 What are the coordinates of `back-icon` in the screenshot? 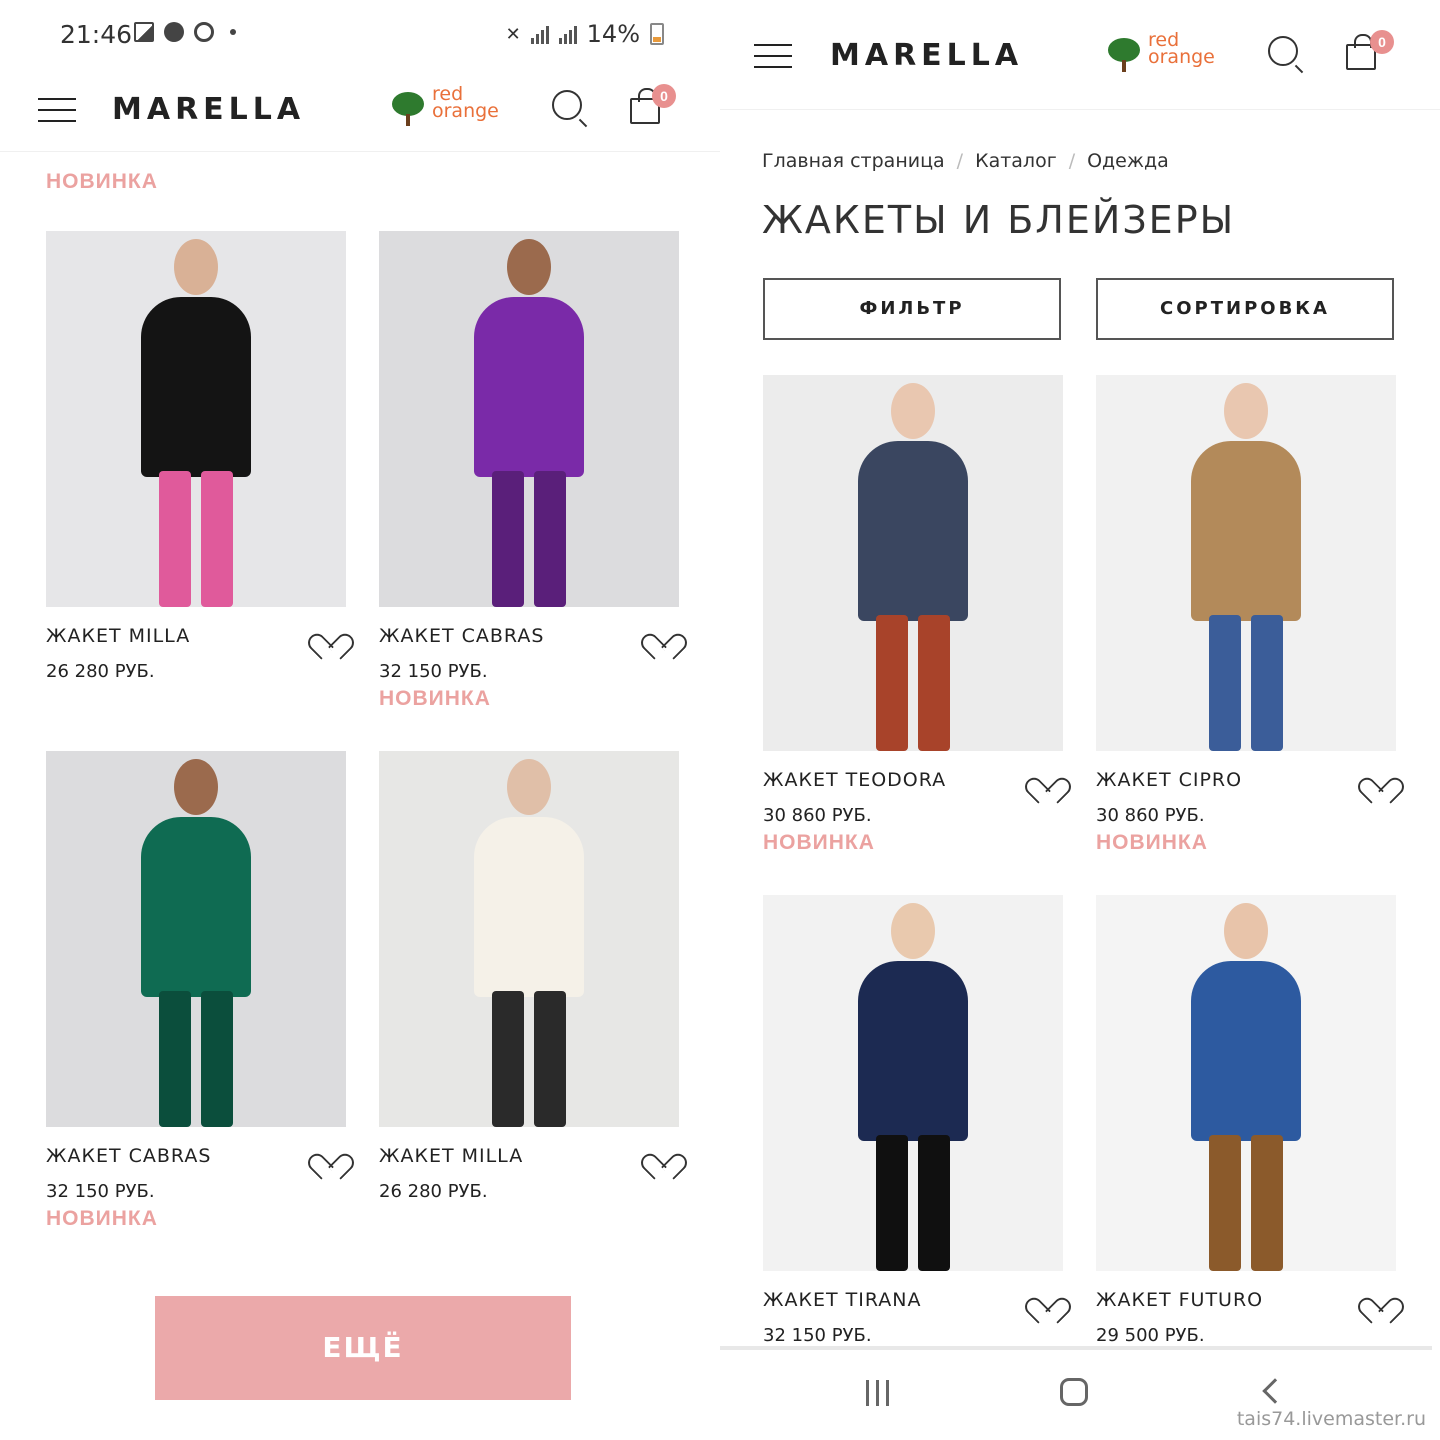 It's located at (1275, 1391).